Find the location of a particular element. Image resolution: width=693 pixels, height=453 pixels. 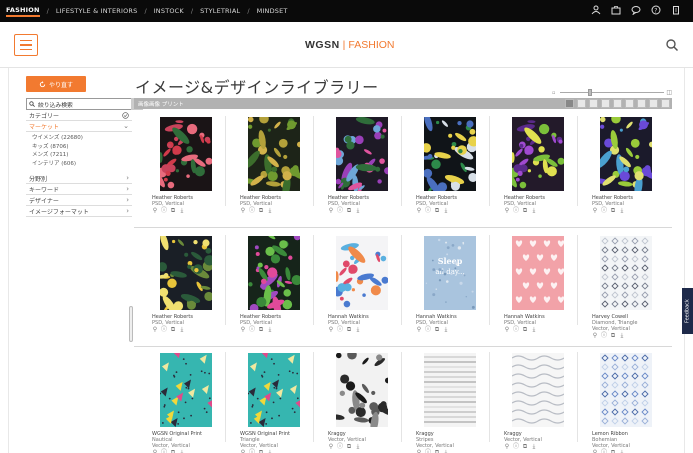

zoom-slider-knob is located at coordinates (590, 92).